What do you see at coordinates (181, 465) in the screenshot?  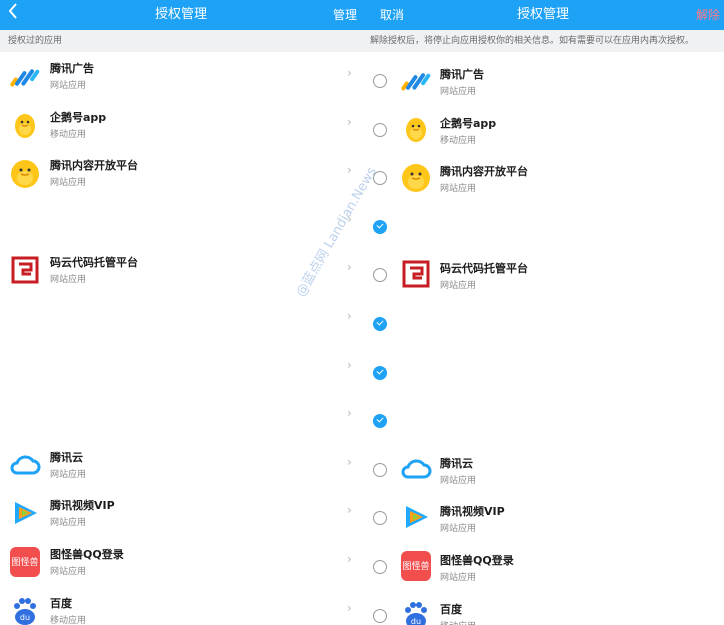 I see `app-row: 腾讯云 网站应用 ›` at bounding box center [181, 465].